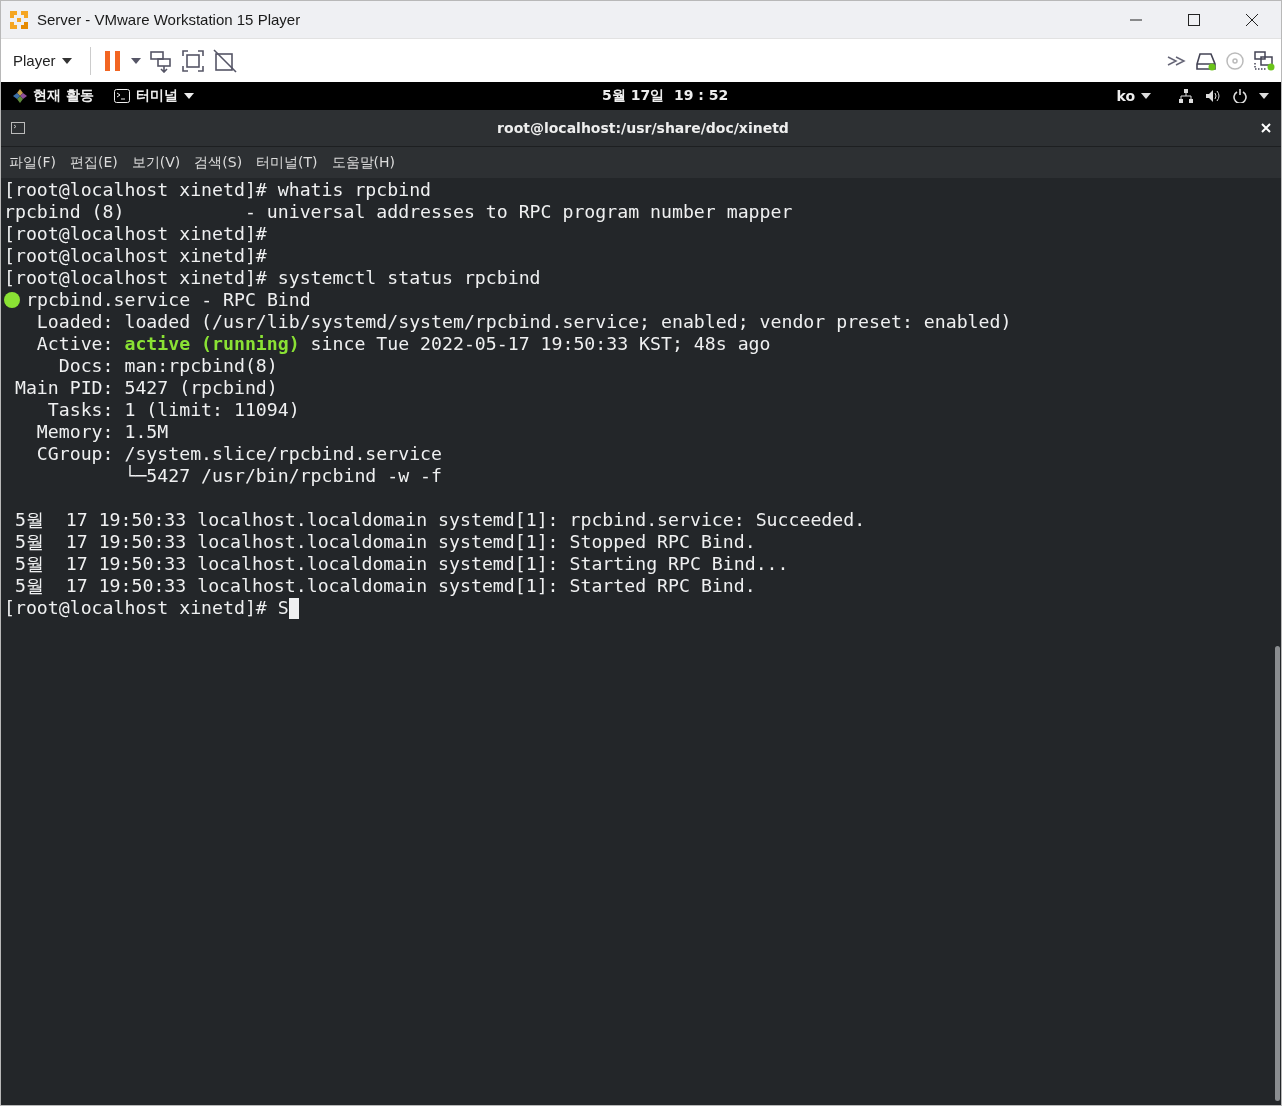 The image size is (1282, 1106). I want to click on fullscreen-icon, so click(192, 60).